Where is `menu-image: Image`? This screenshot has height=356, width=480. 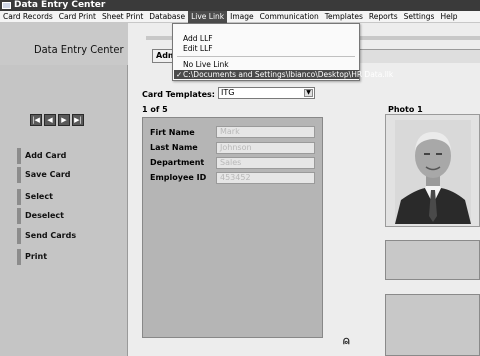
menu-image: Image is located at coordinates (242, 17).